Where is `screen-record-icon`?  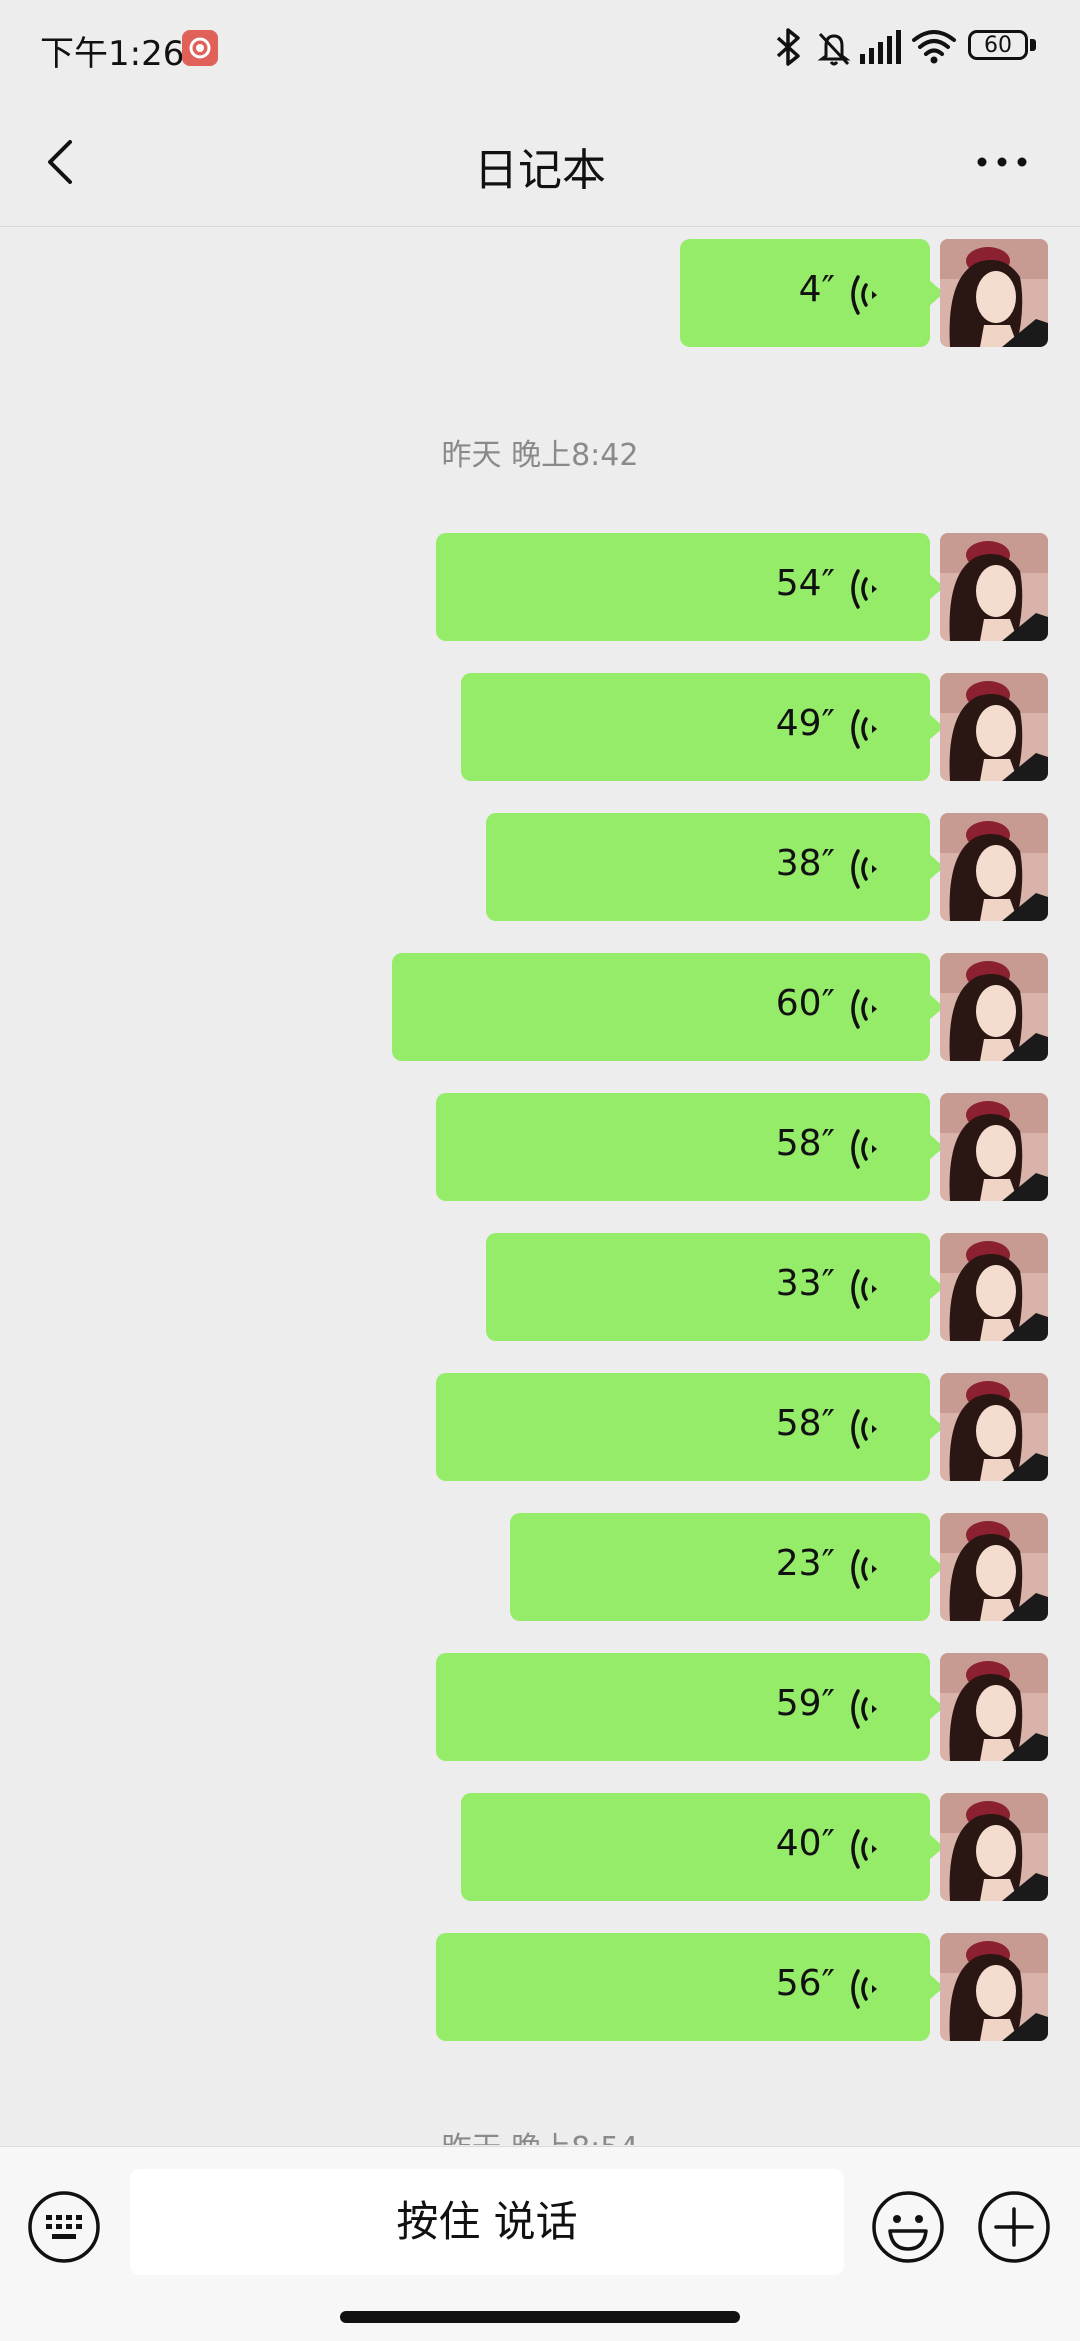 screen-record-icon is located at coordinates (200, 48).